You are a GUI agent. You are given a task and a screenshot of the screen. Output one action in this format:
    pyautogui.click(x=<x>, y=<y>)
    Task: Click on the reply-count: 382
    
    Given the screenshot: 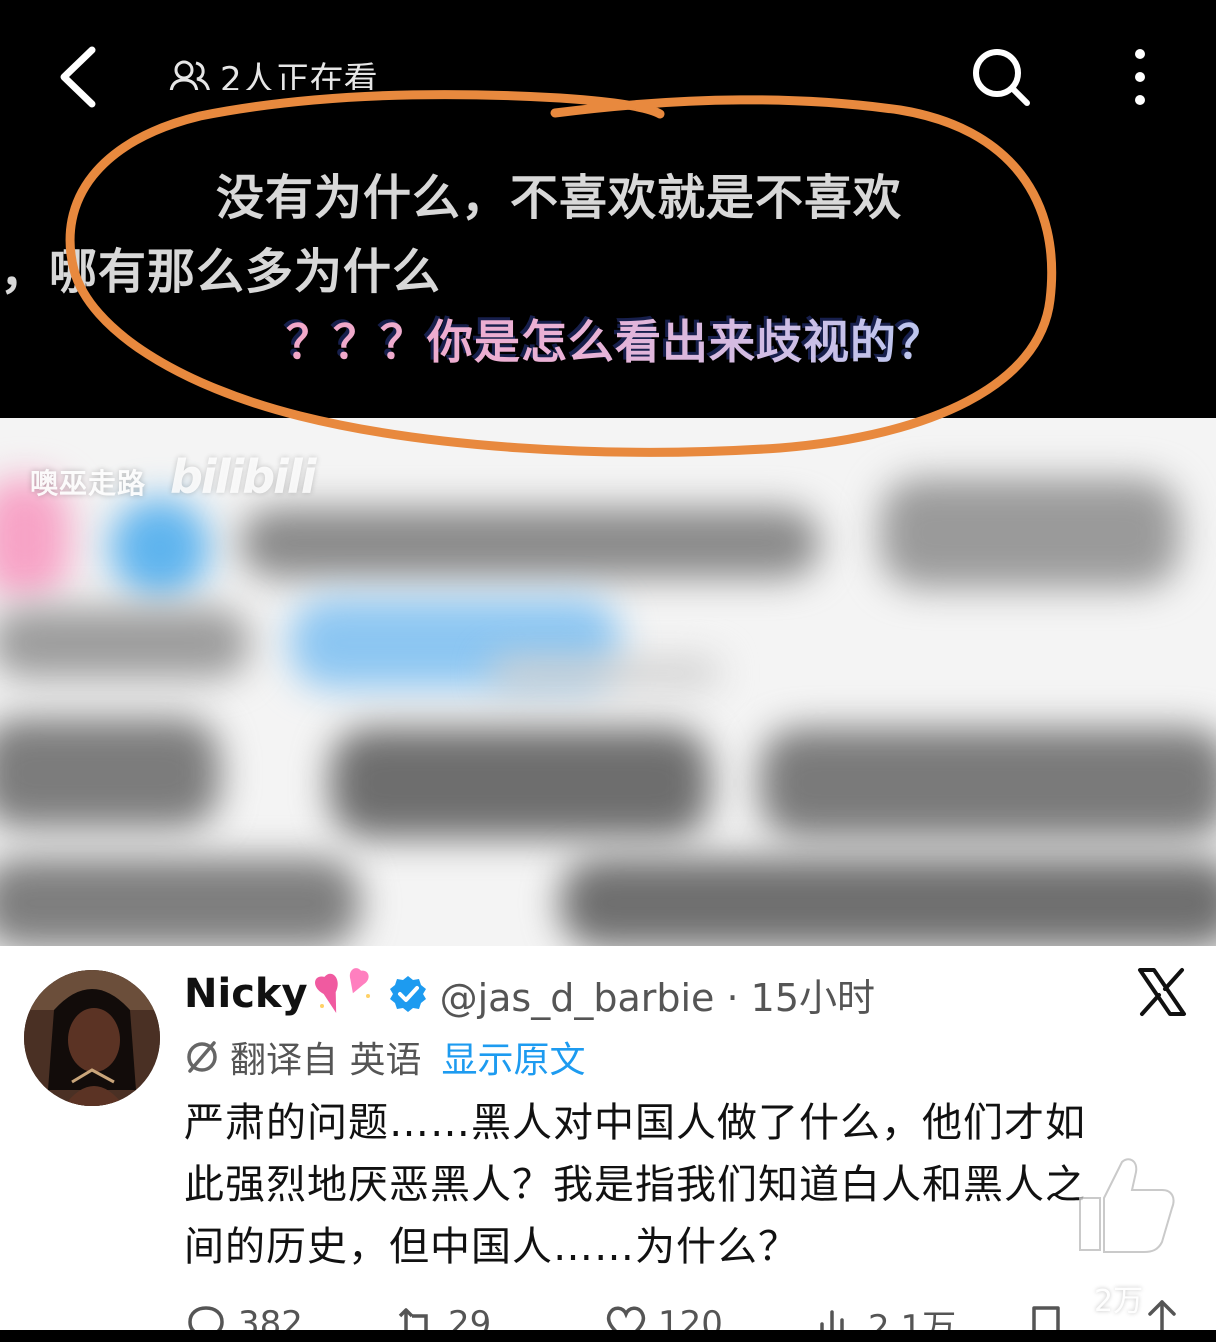 What is the action you would take?
    pyautogui.click(x=270, y=1317)
    